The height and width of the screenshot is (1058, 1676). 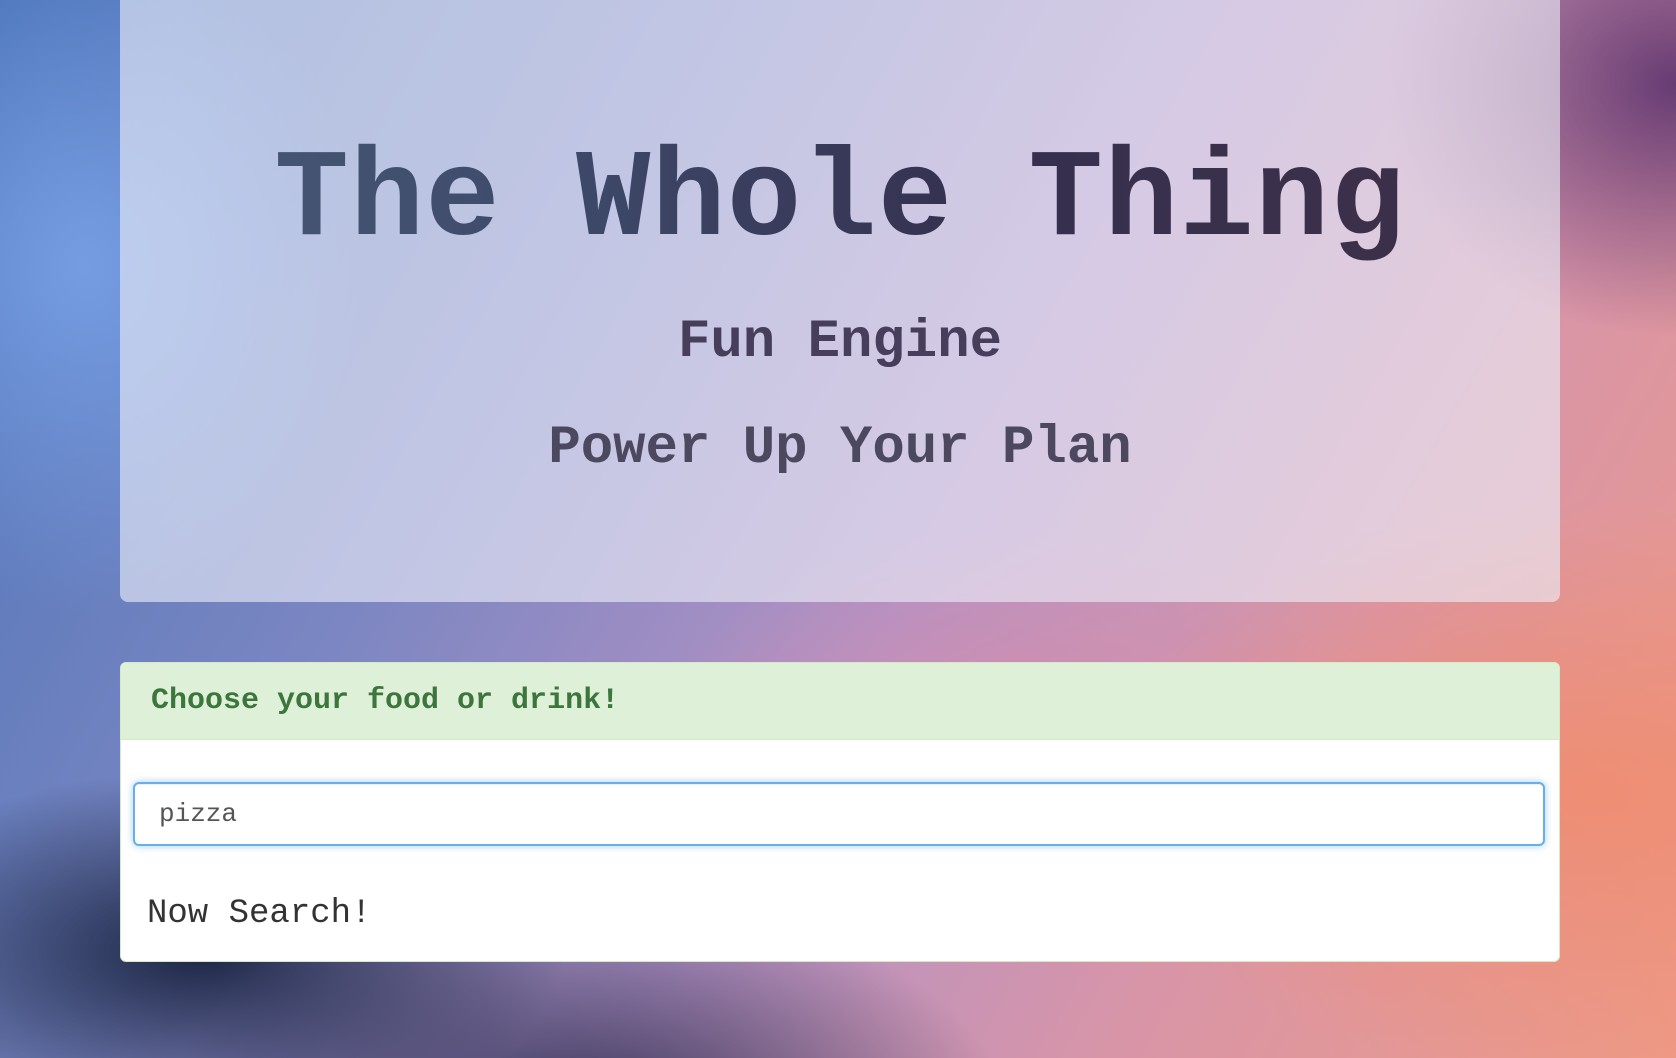 What do you see at coordinates (840, 701) in the screenshot?
I see `panel-heading: Choose your food or drink!` at bounding box center [840, 701].